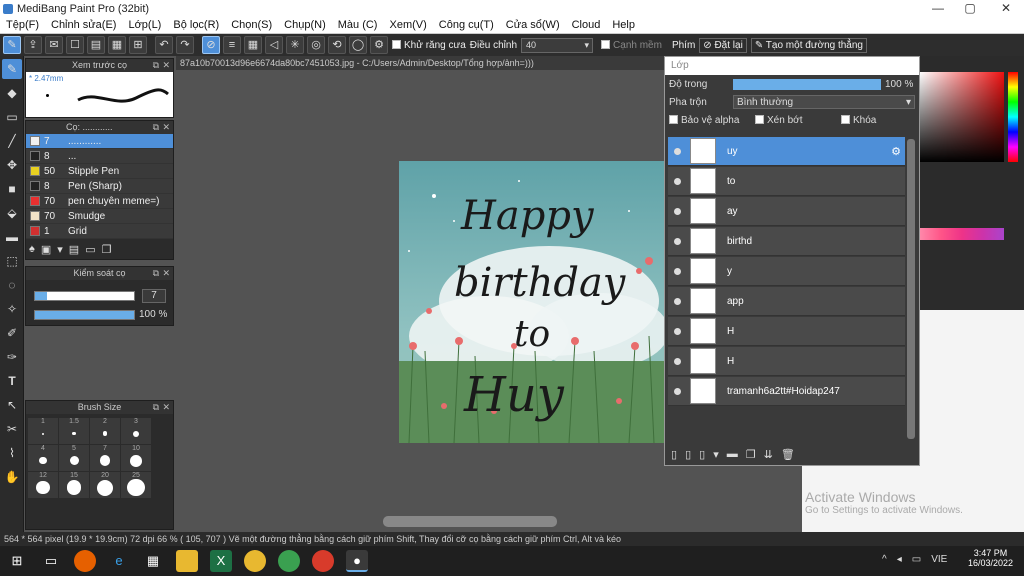 The width and height of the screenshot is (1024, 576). I want to click on size-cell: 10, so click(136, 458).